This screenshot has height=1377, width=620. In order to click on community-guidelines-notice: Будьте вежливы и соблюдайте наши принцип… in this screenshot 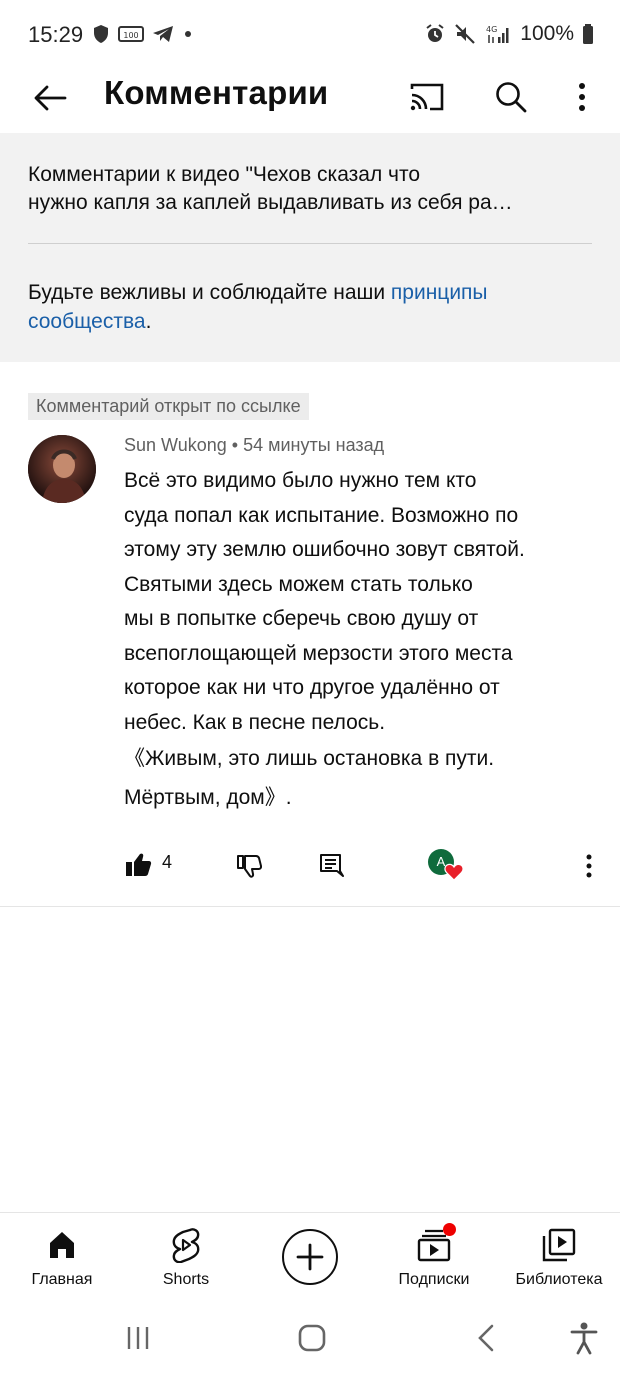, I will do `click(310, 307)`.